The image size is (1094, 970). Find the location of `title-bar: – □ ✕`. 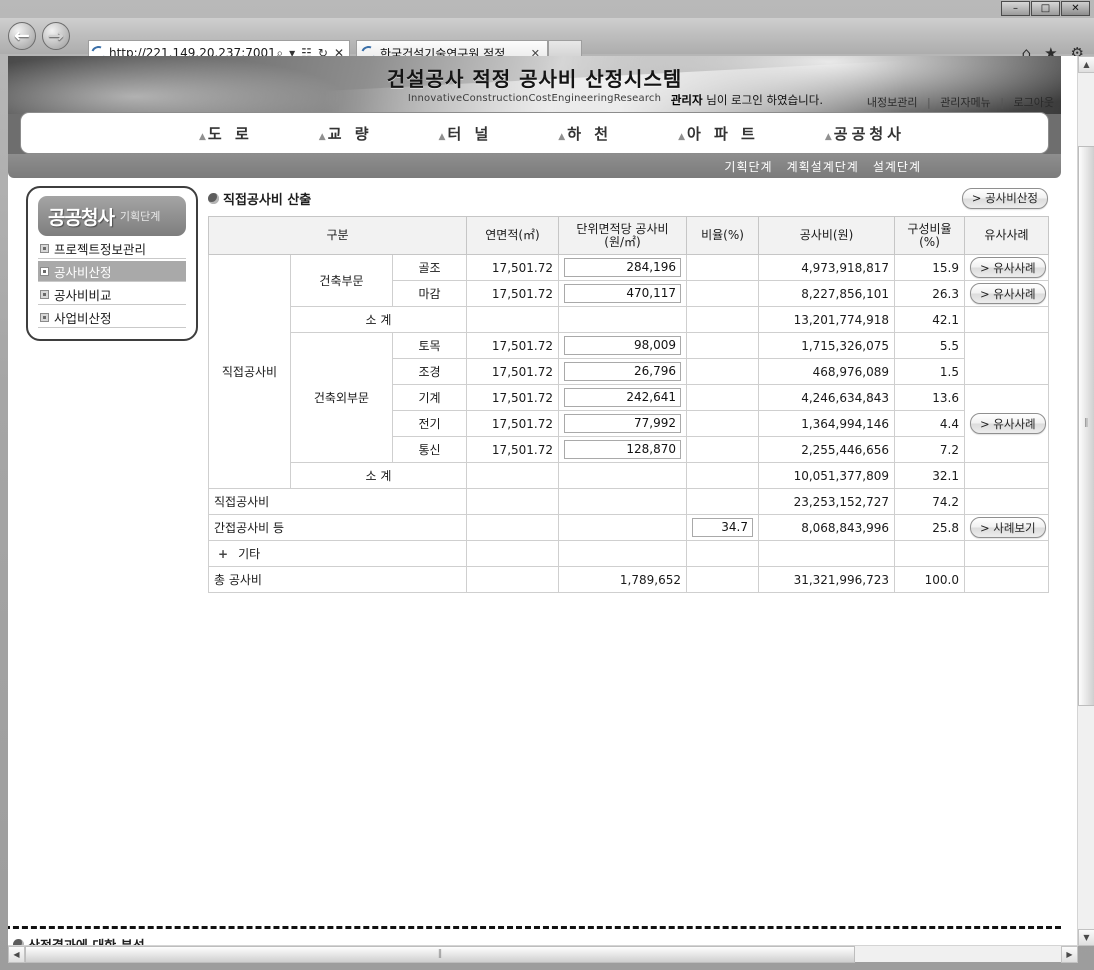

title-bar: – □ ✕ is located at coordinates (547, 9).